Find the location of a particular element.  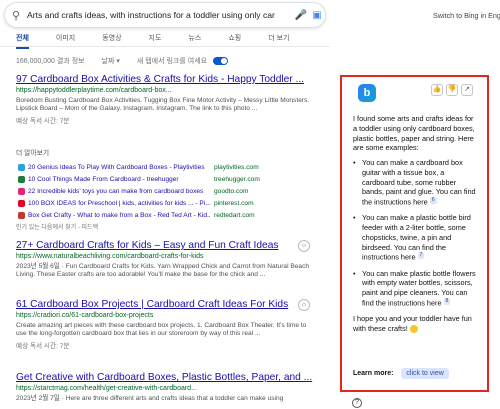

bing-logo-icon: b is located at coordinates (367, 93).